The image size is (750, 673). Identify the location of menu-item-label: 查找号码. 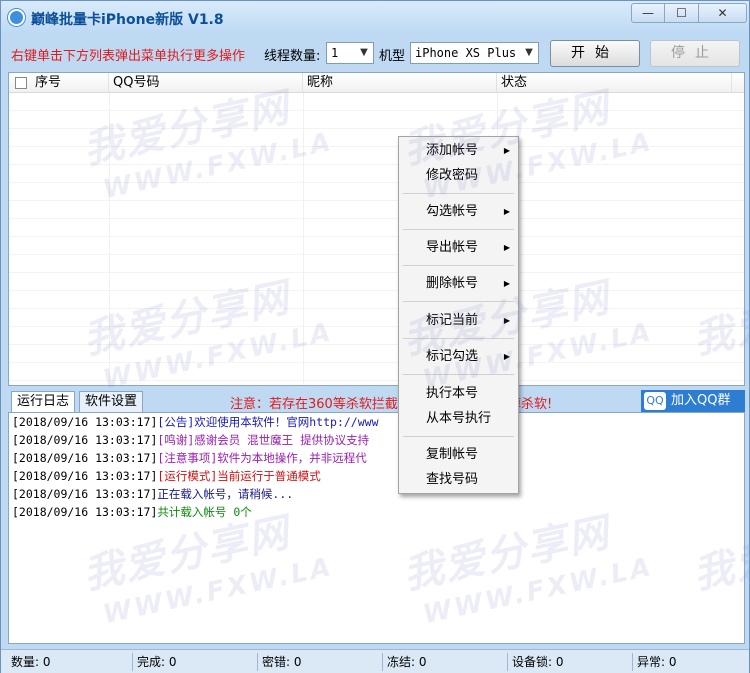
(452, 479).